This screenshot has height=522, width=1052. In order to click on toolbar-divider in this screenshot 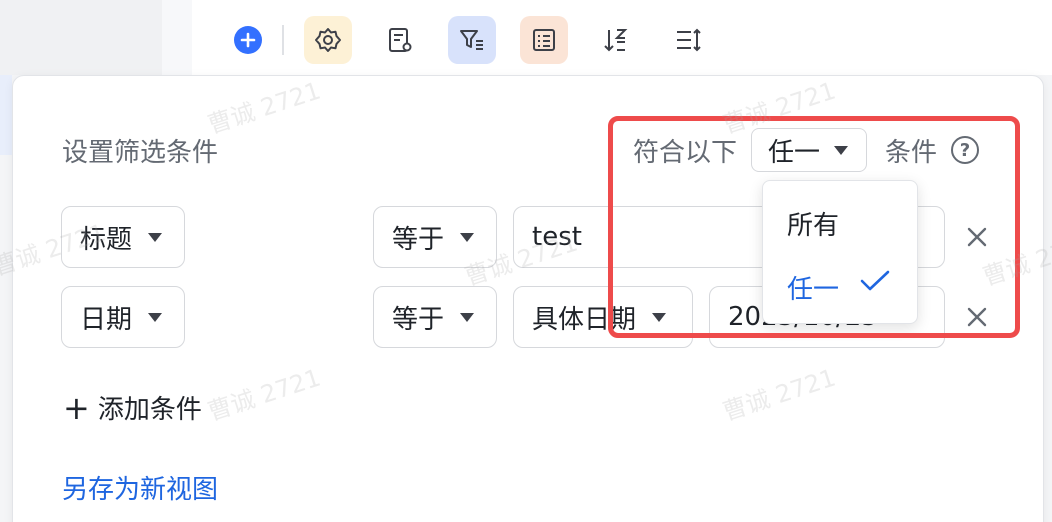, I will do `click(283, 40)`.